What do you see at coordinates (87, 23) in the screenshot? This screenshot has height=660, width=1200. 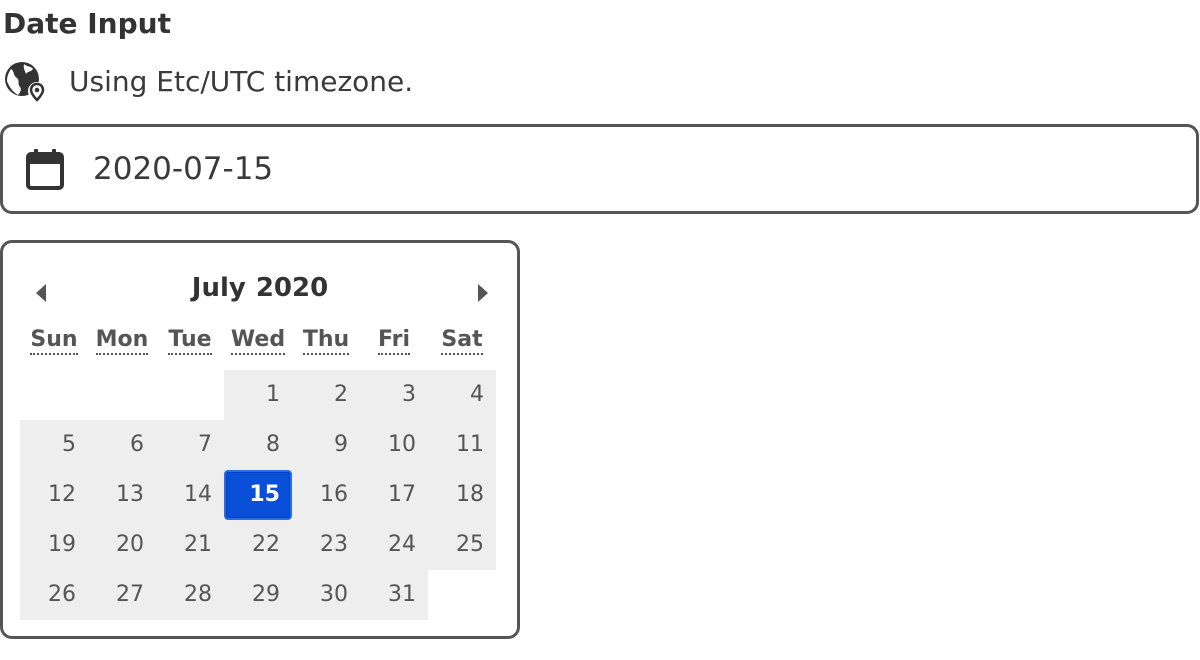 I see `page-title: Date Input` at bounding box center [87, 23].